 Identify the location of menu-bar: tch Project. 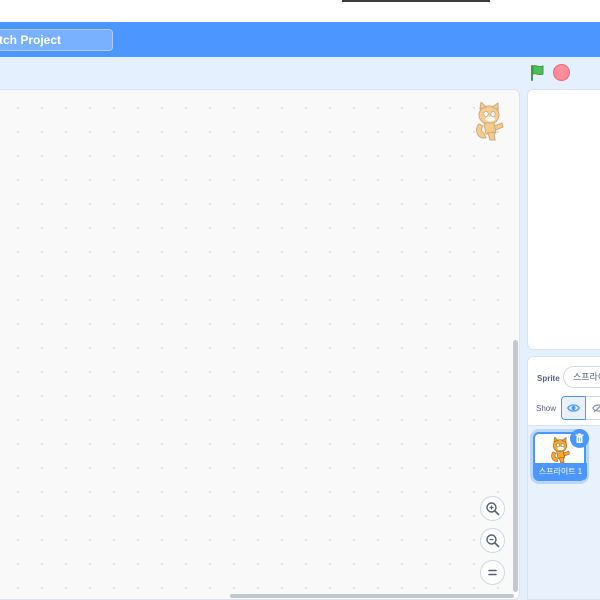
(300, 39).